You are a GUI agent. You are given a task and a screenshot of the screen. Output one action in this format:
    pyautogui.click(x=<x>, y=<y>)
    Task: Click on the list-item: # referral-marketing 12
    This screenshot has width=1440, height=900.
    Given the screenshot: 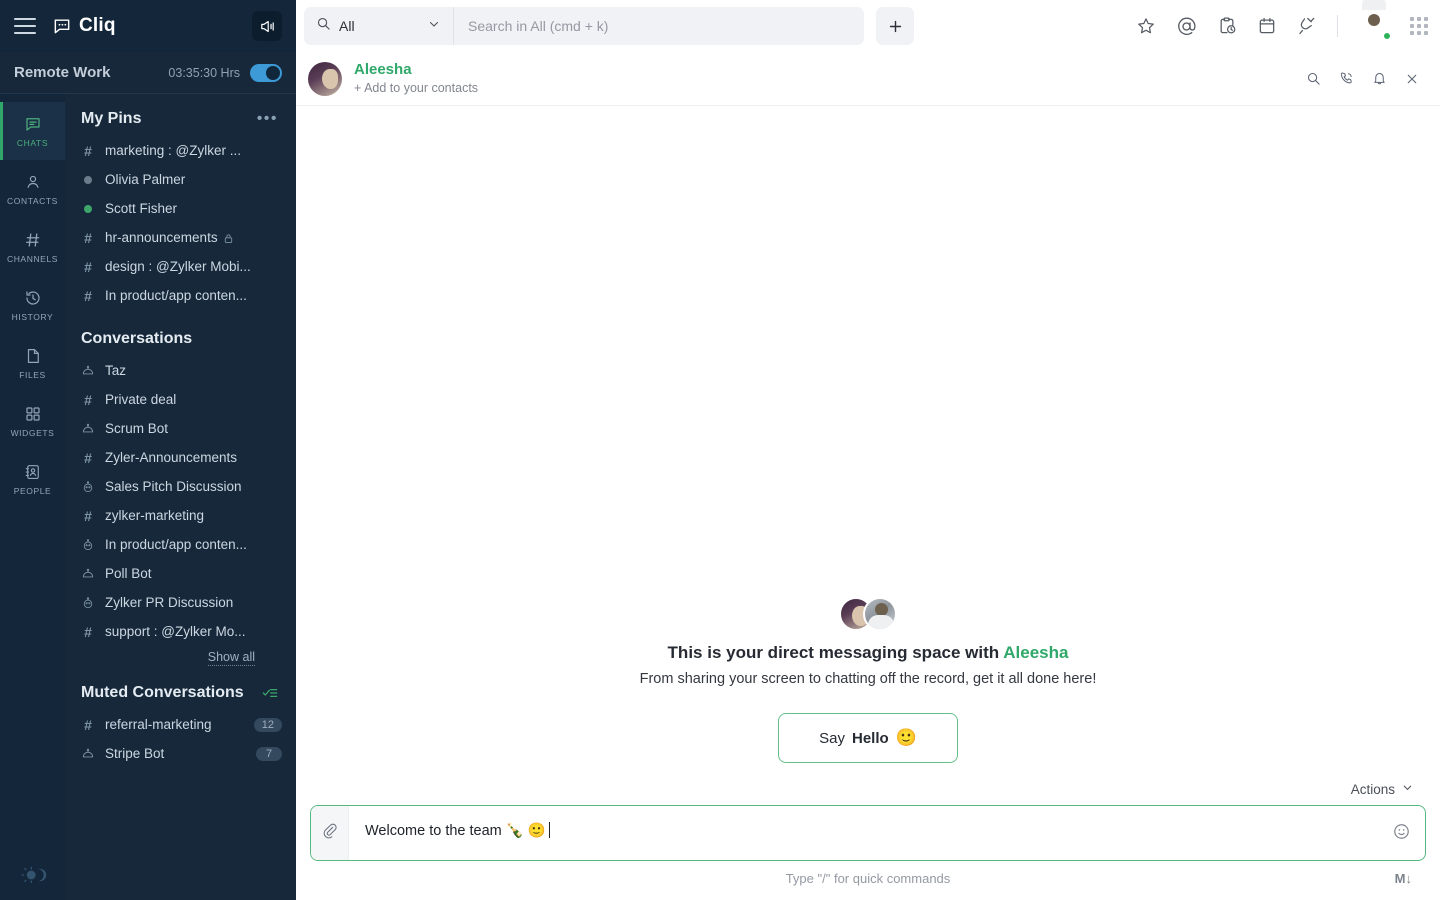 What is the action you would take?
    pyautogui.click(x=180, y=724)
    